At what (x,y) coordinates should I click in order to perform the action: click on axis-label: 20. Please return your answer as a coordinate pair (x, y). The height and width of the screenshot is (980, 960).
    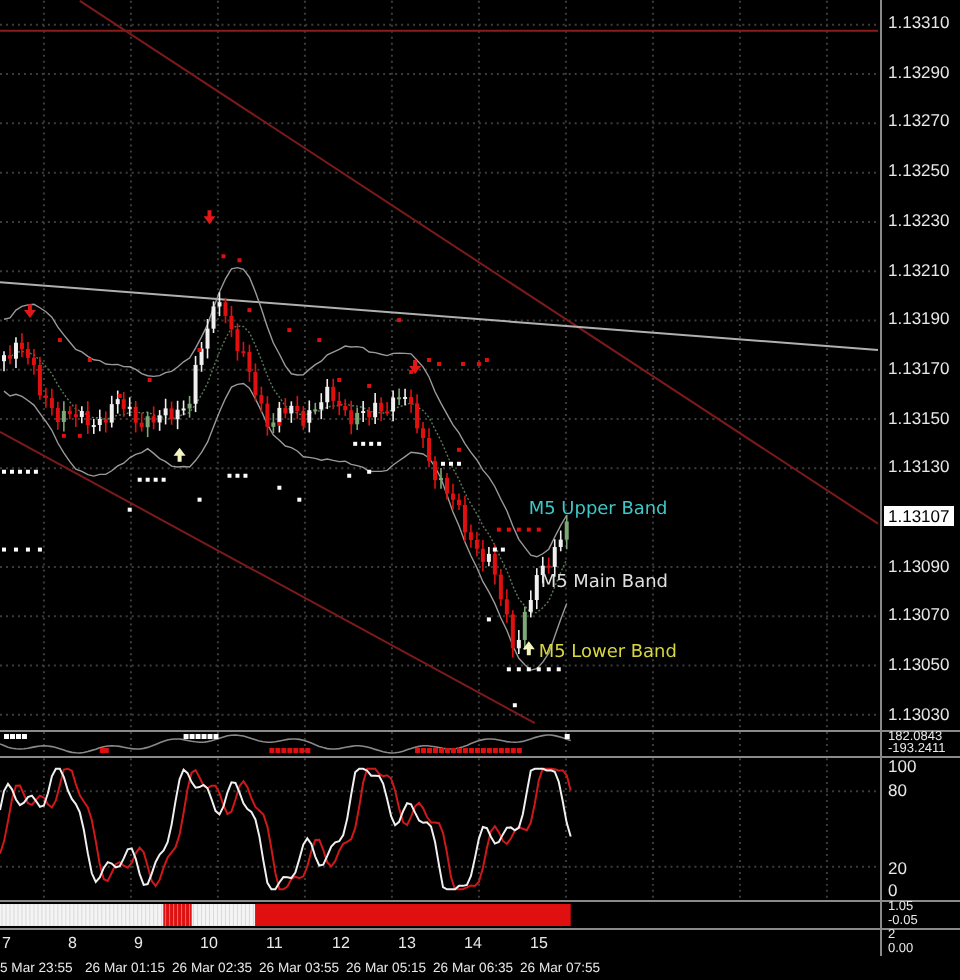
    Looking at the image, I should click on (897, 869).